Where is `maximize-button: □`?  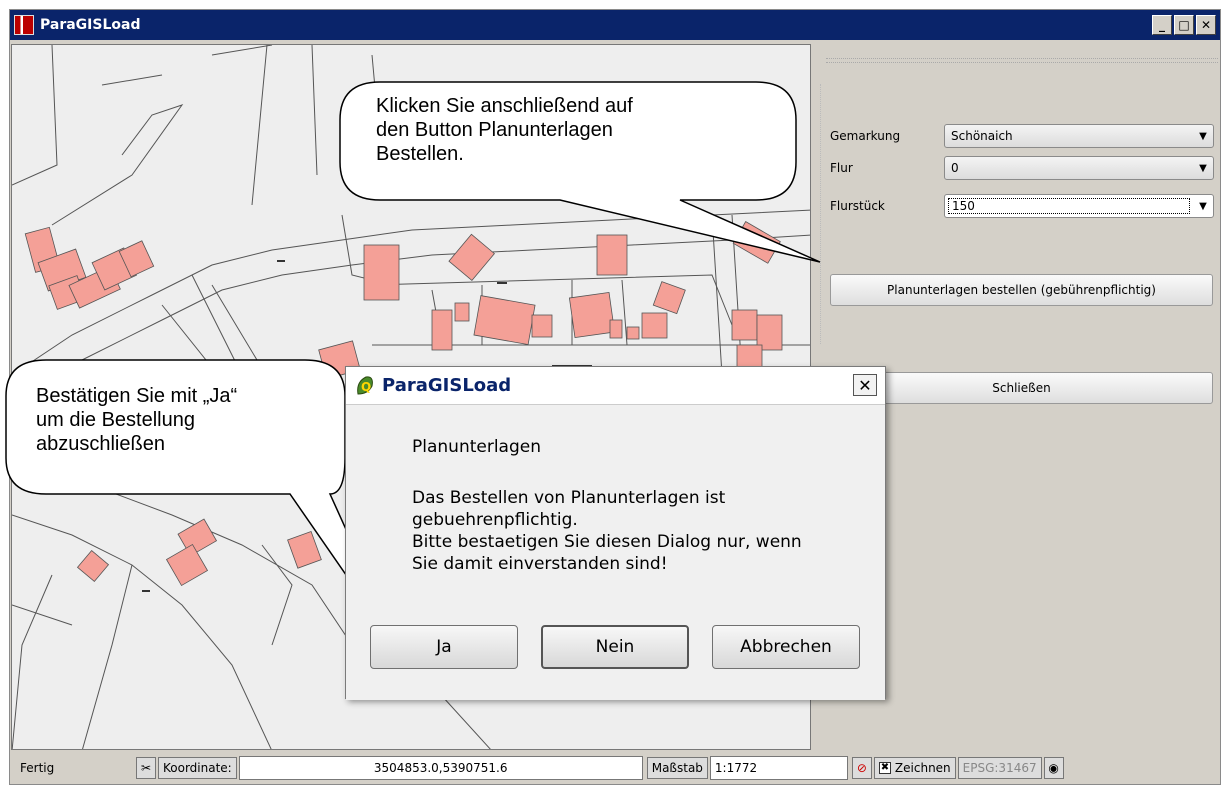 maximize-button: □ is located at coordinates (1184, 25).